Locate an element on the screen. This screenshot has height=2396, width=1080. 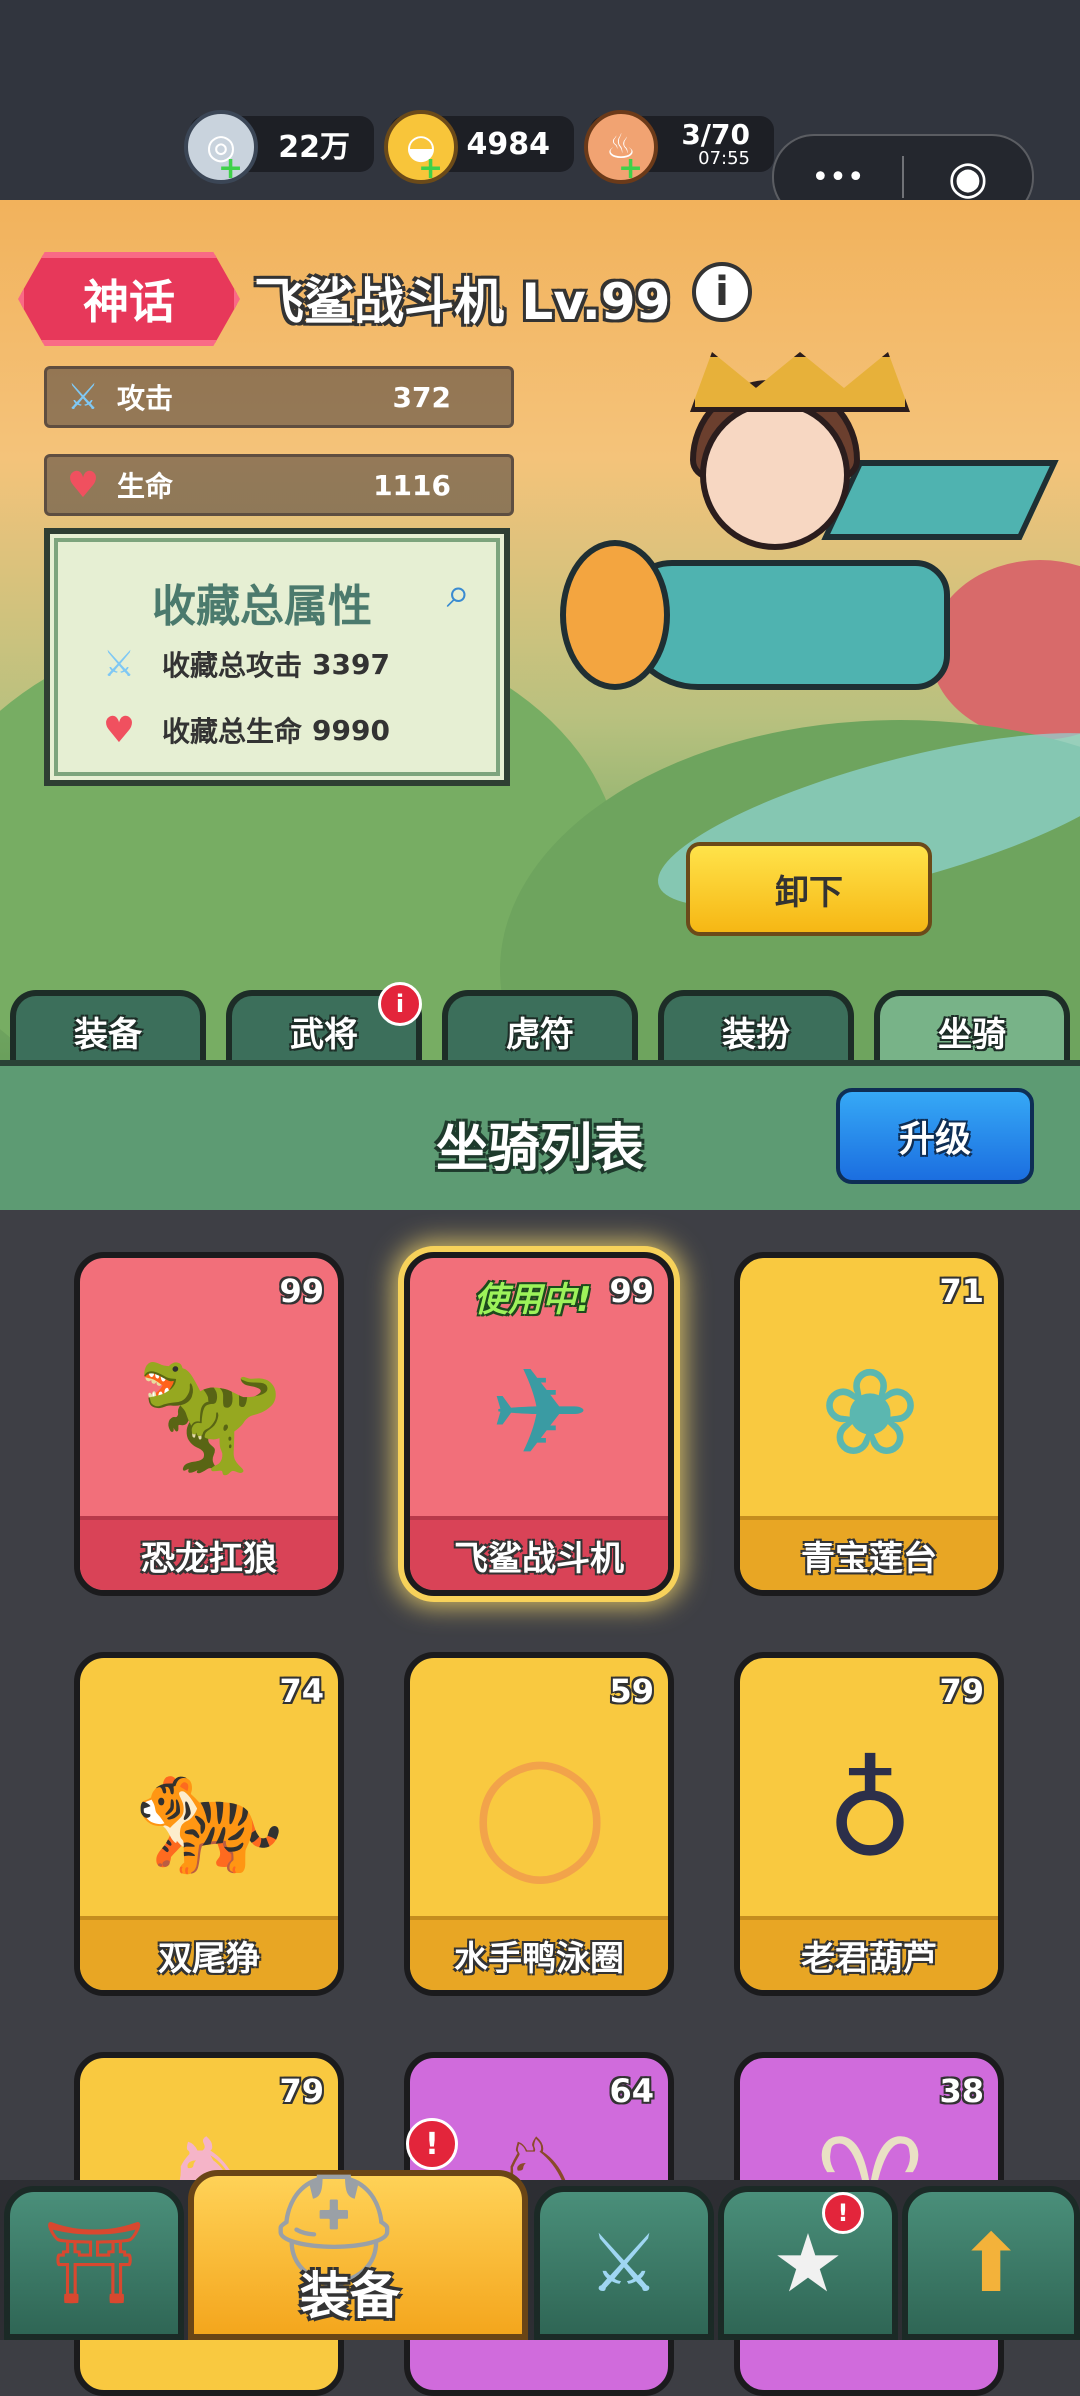
close-miniprogram-icon: ◉ is located at coordinates (968, 177).